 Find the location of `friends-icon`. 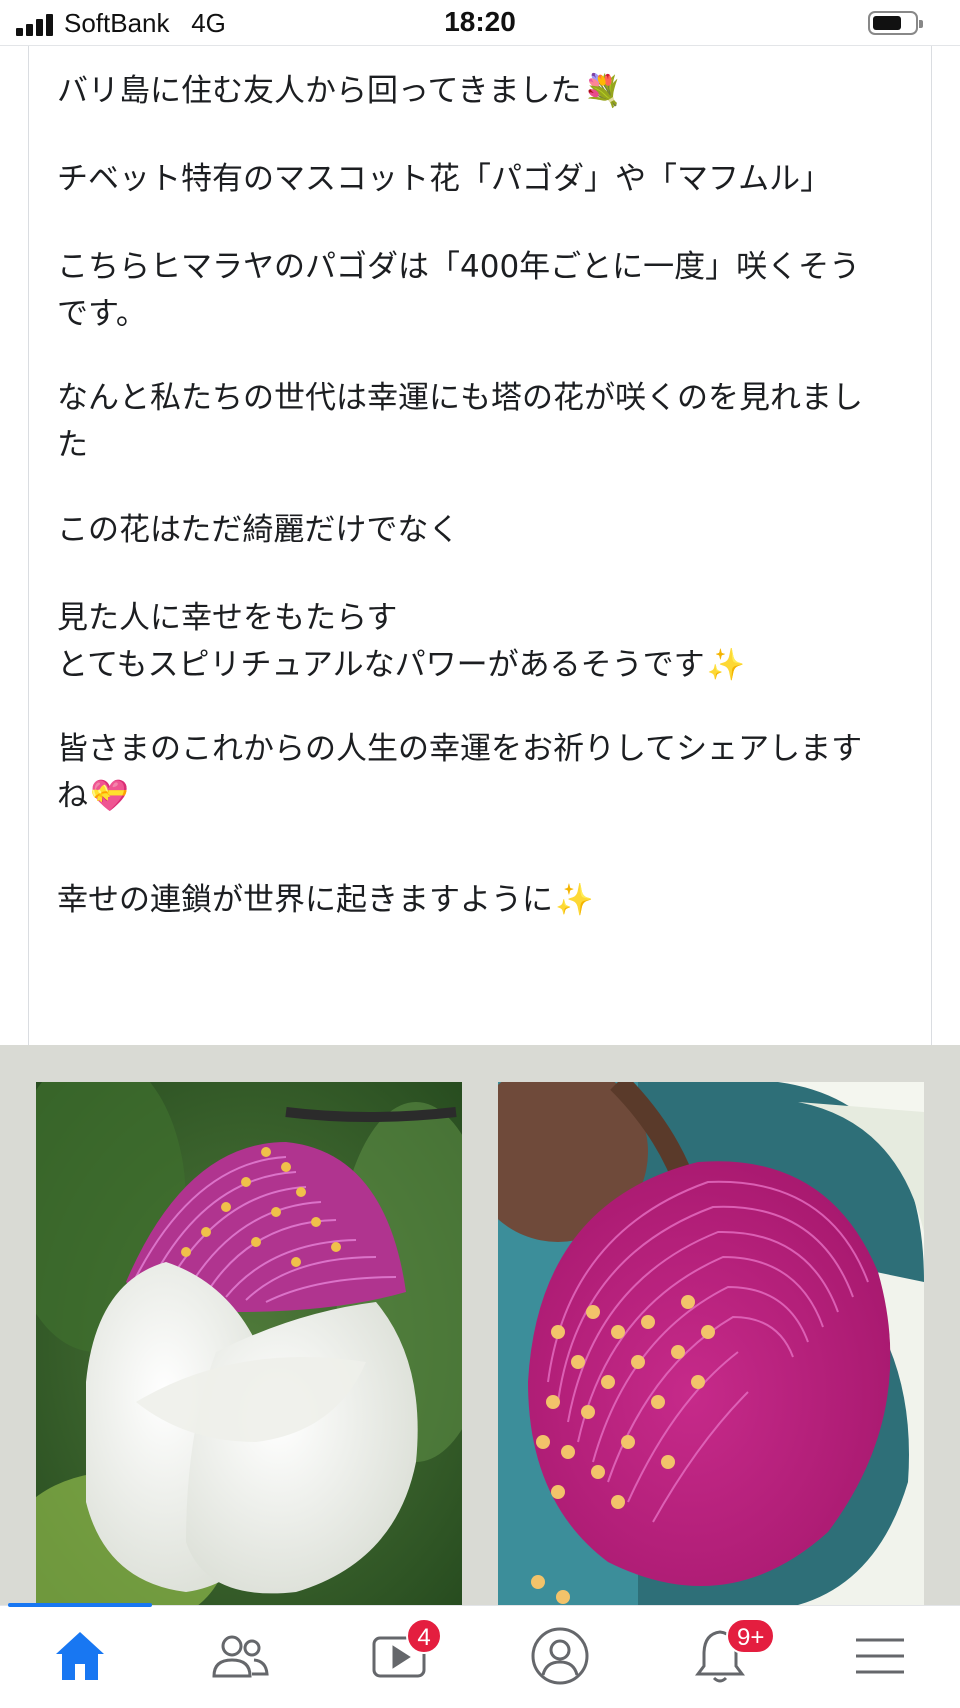

friends-icon is located at coordinates (240, 1656).